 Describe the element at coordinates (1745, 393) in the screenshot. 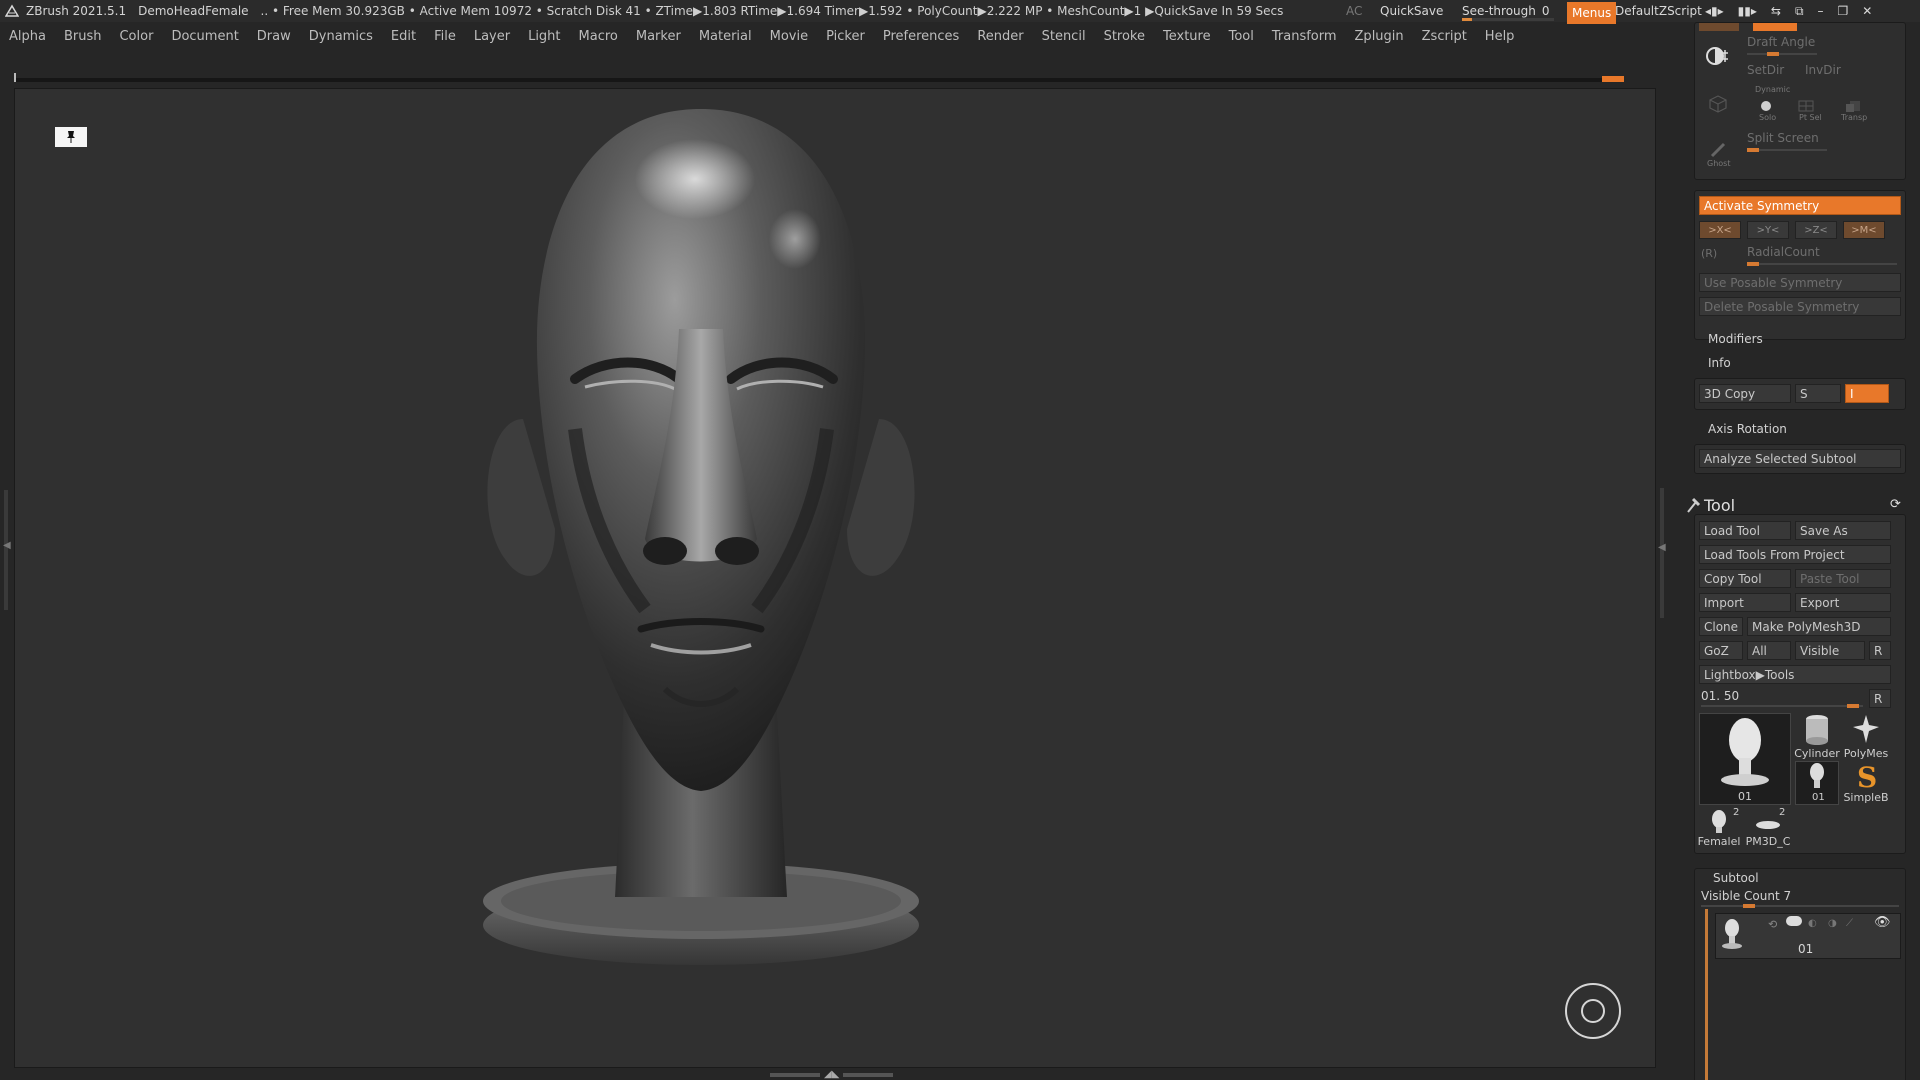

I see `3d-copy-button: 3D Copy` at that location.